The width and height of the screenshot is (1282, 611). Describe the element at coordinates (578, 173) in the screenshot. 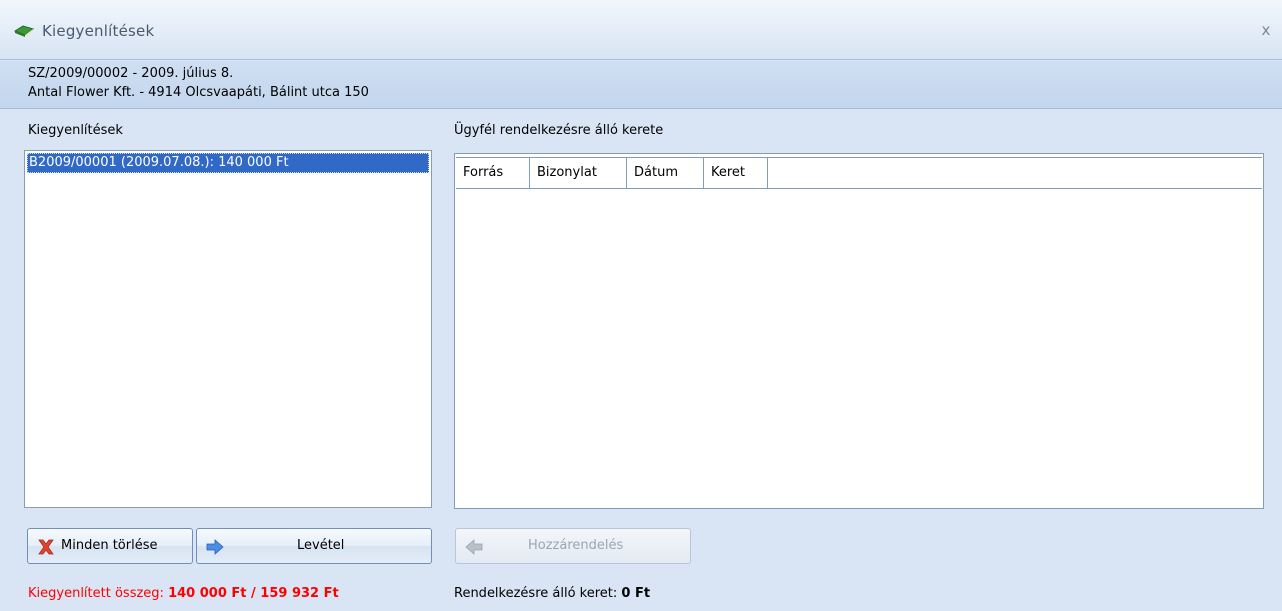

I see `column-header-document: Bizonylat` at that location.